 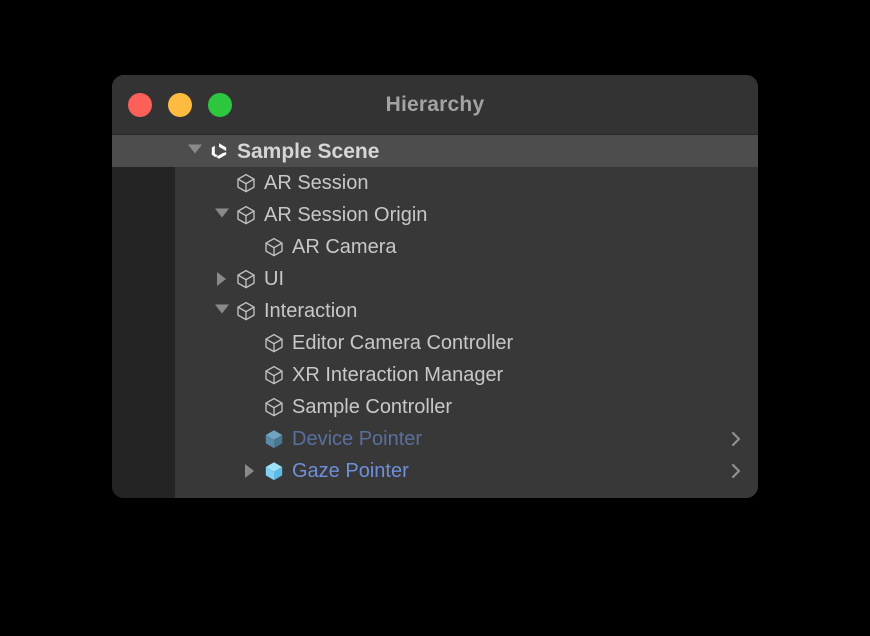 I want to click on prefab-cube-icon, so click(x=274, y=471).